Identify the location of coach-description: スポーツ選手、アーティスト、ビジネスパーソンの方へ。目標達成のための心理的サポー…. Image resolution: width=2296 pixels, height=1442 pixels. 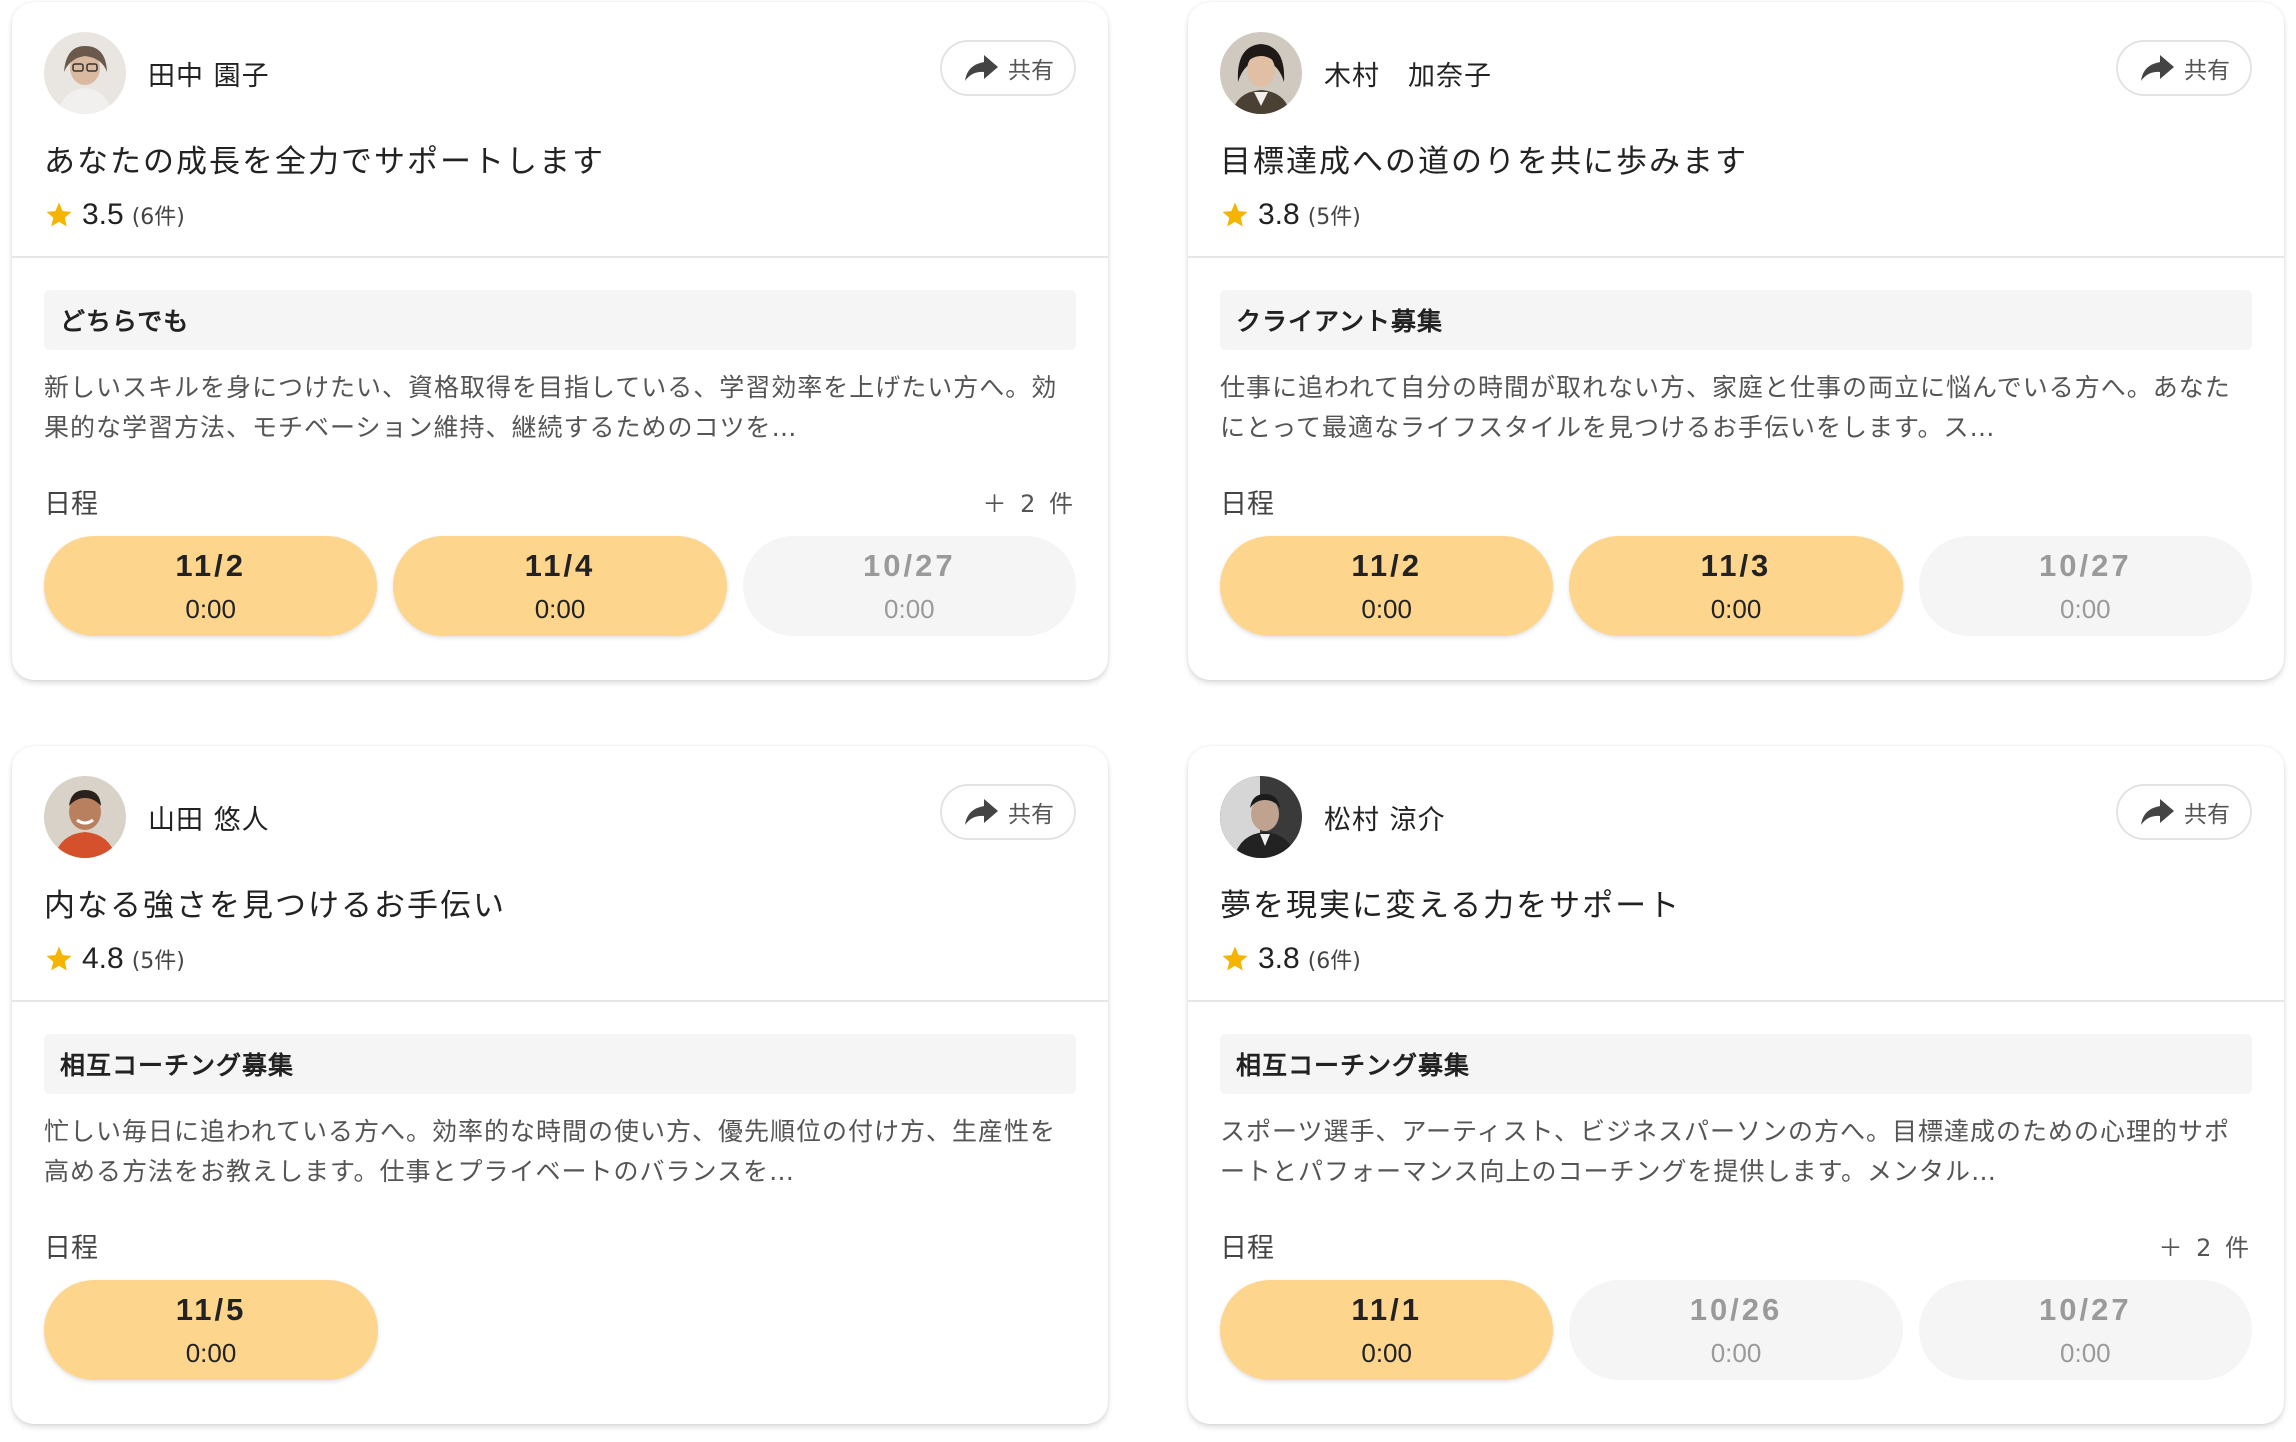
(1725, 1151).